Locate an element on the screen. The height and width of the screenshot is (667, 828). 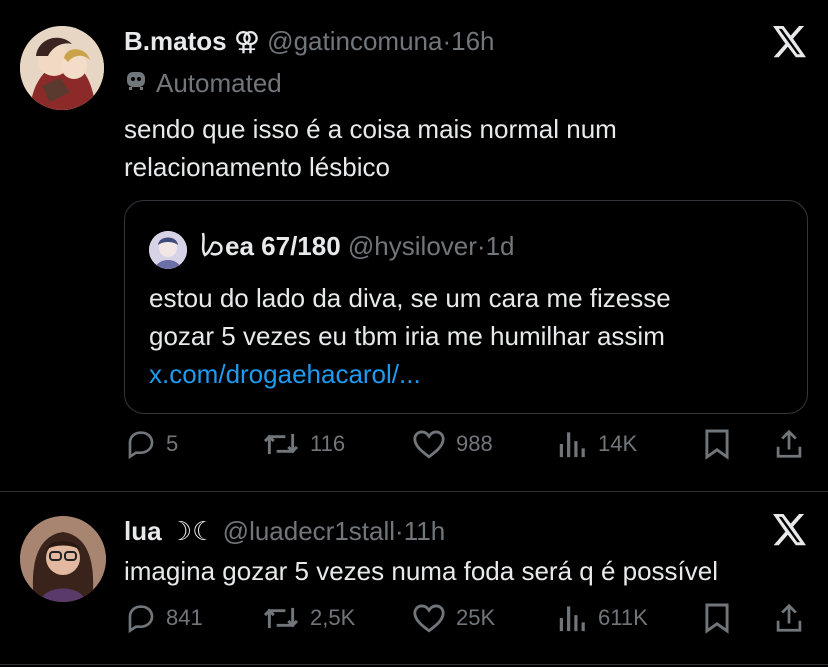
tweet-text-line: relacionamento lésbico is located at coordinates (257, 167).